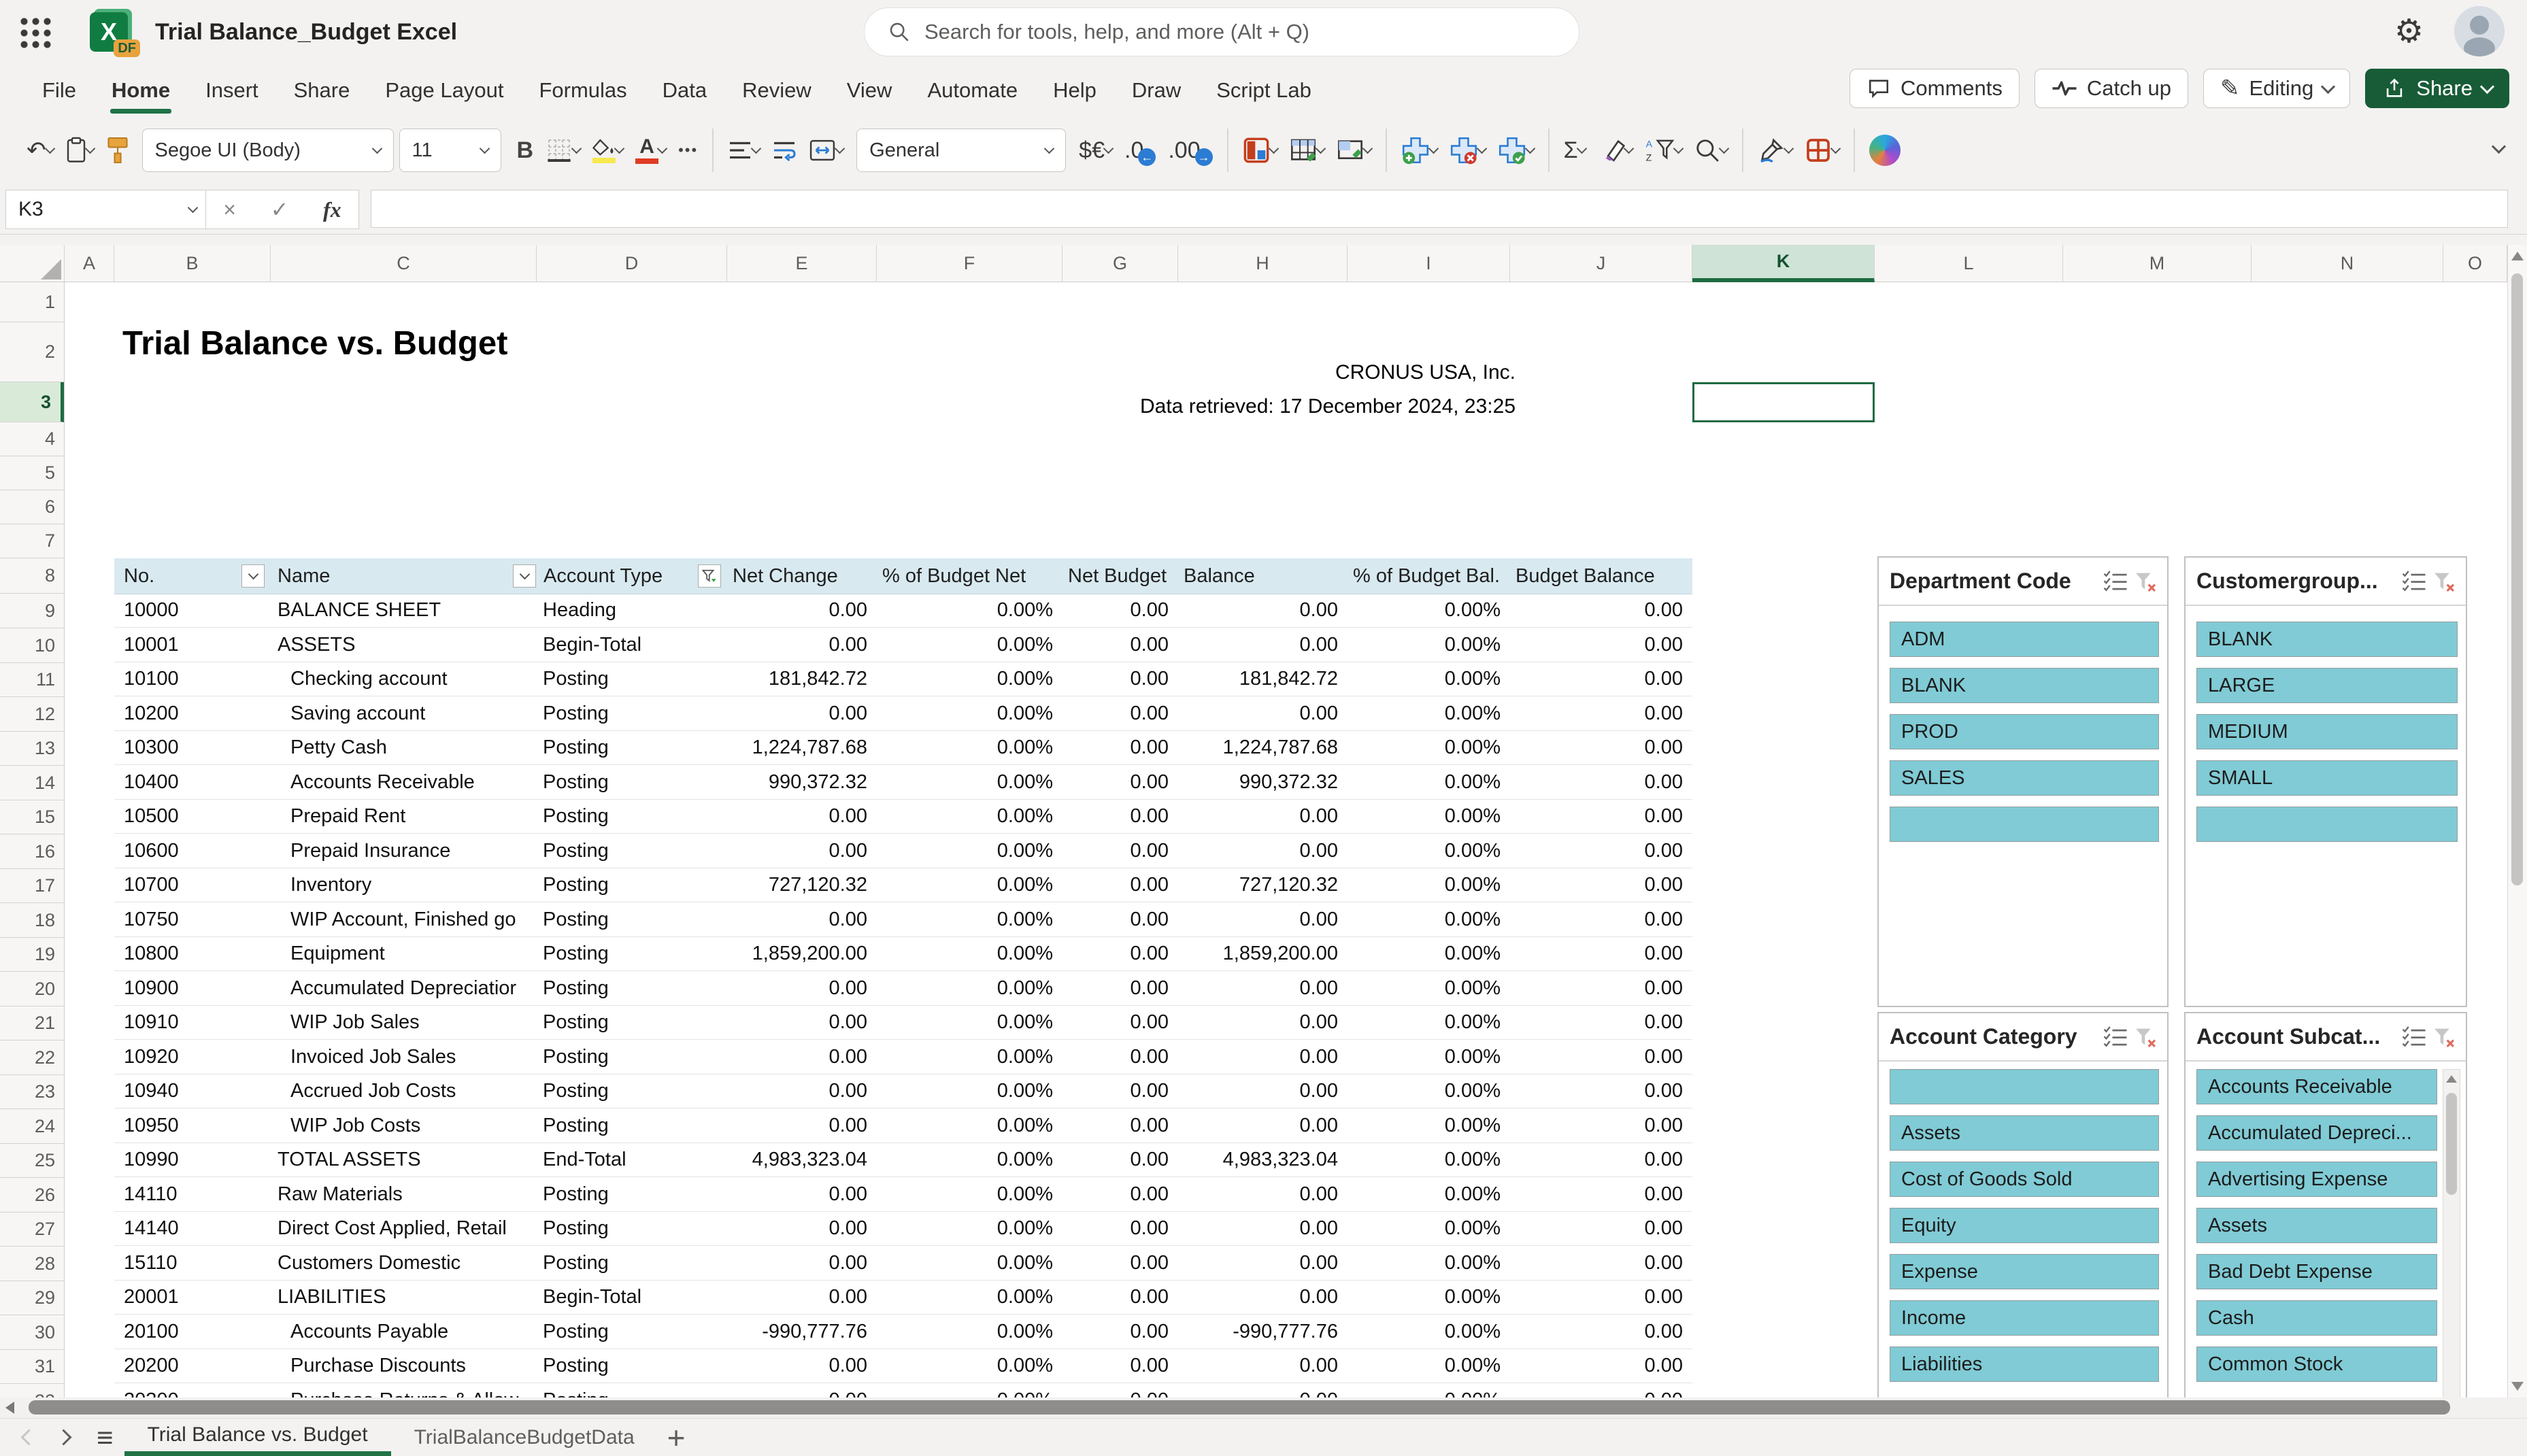 This screenshot has height=1456, width=2527. What do you see at coordinates (32, 714) in the screenshot?
I see `row-header-12: 12` at bounding box center [32, 714].